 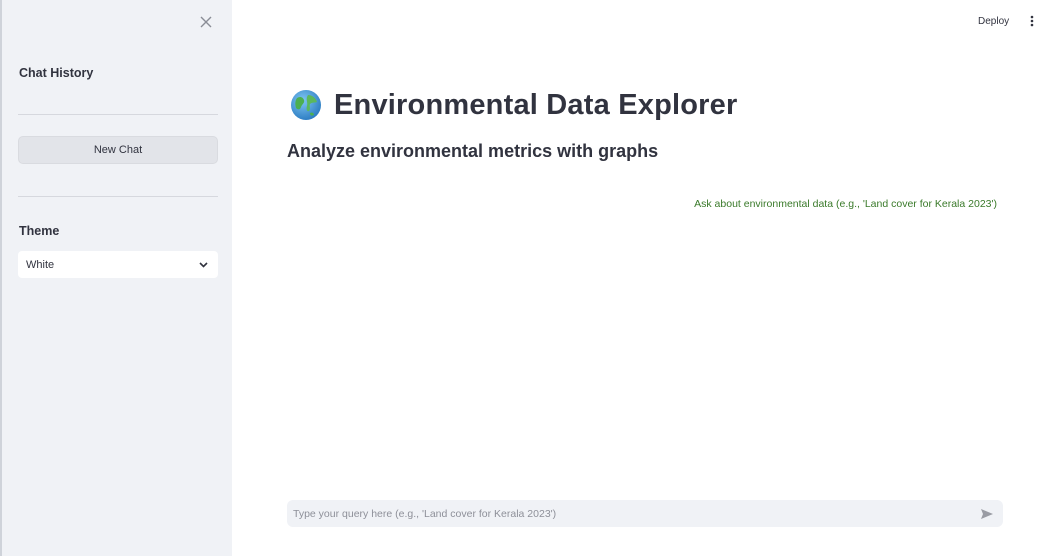 I want to click on chat-history-heading: Chat History, so click(x=56, y=73).